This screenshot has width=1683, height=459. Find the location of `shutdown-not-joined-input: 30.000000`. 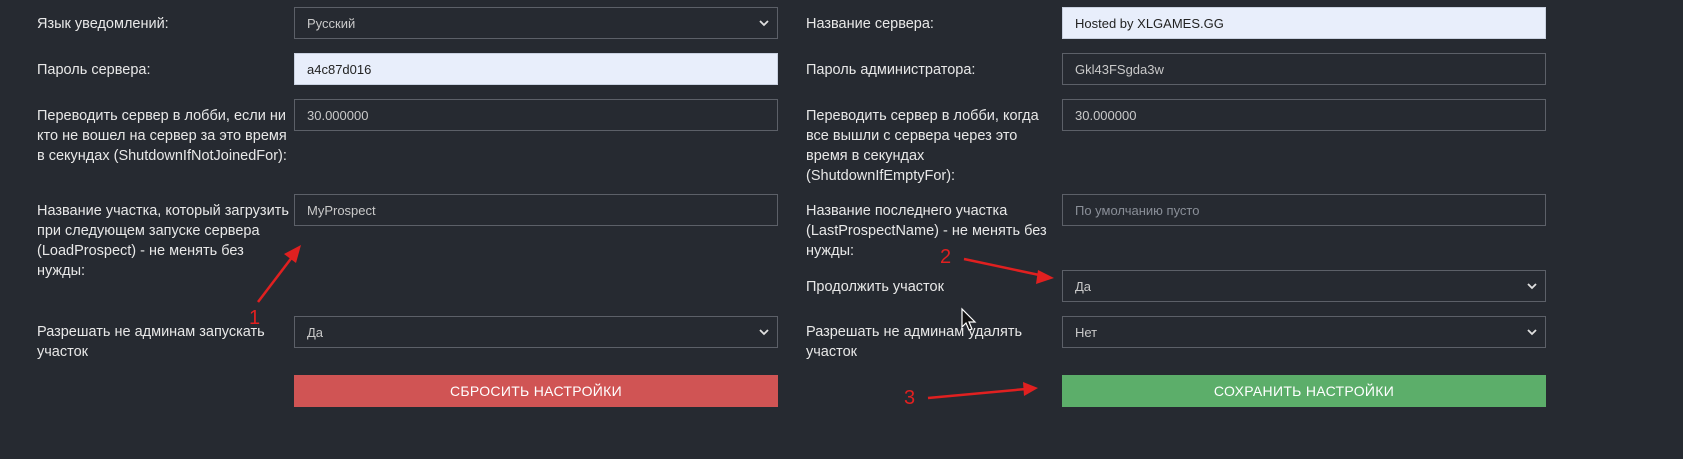

shutdown-not-joined-input: 30.000000 is located at coordinates (536, 115).